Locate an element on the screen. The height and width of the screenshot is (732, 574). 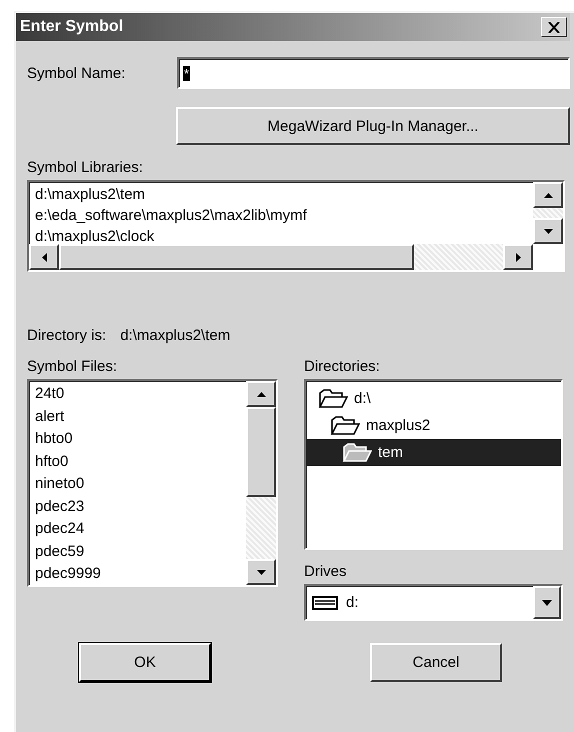
directory-item: tem is located at coordinates (433, 452).